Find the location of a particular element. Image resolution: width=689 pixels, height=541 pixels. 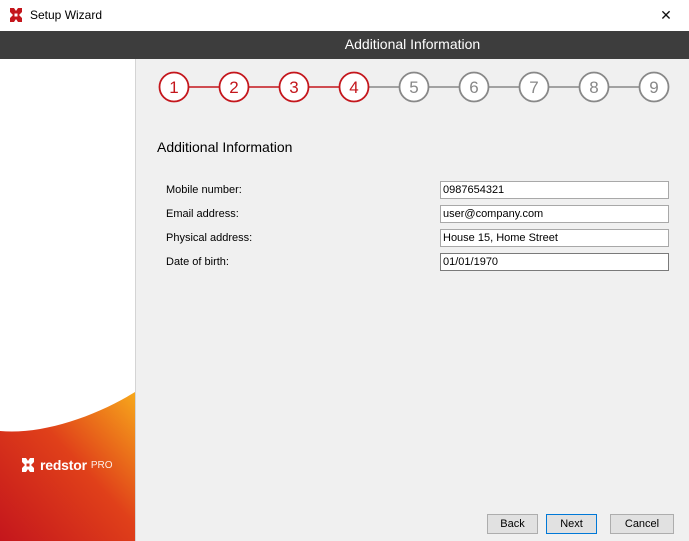

redstor-logo-icon is located at coordinates (28, 465).